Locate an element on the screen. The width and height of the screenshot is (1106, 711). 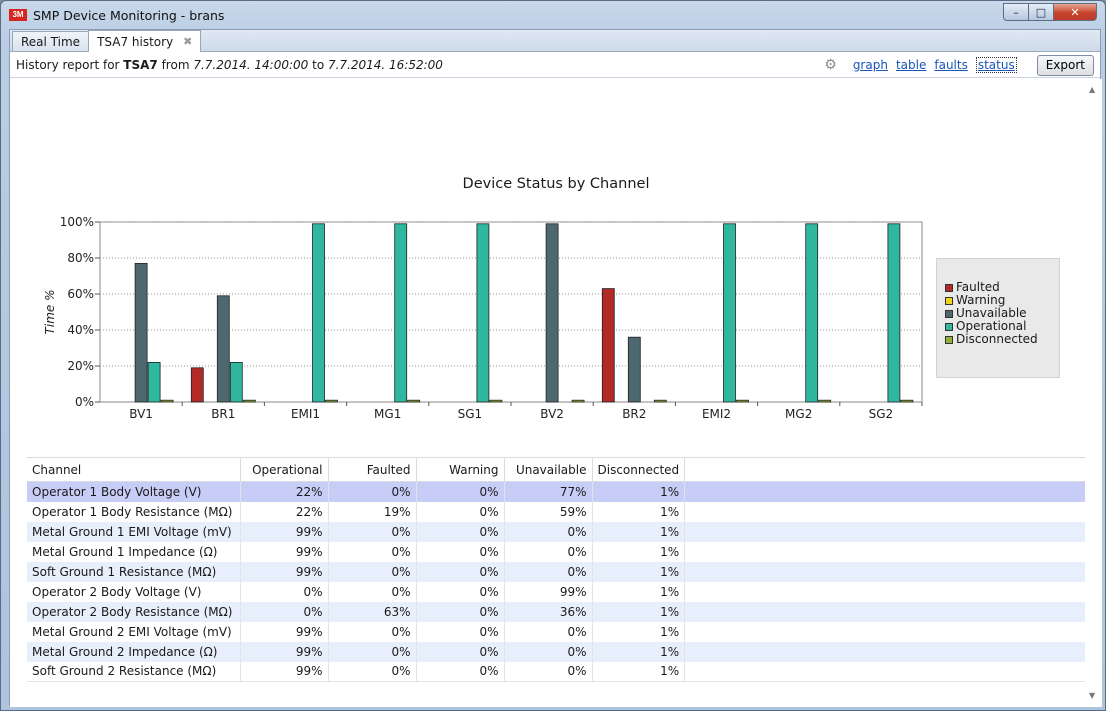
faults-link: faults is located at coordinates (950, 65).